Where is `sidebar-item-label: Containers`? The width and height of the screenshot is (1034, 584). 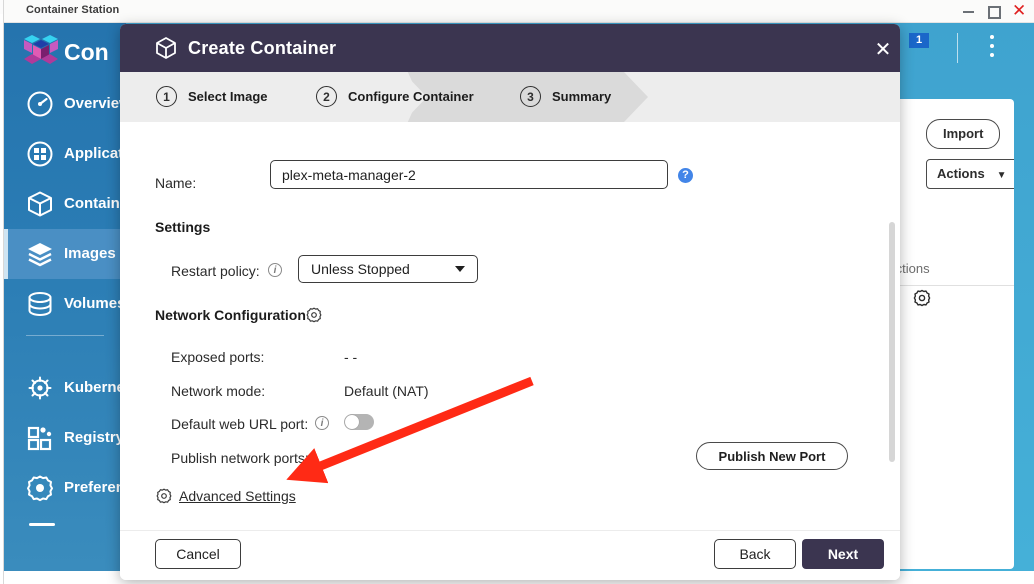
sidebar-item-label: Containers is located at coordinates (95, 203).